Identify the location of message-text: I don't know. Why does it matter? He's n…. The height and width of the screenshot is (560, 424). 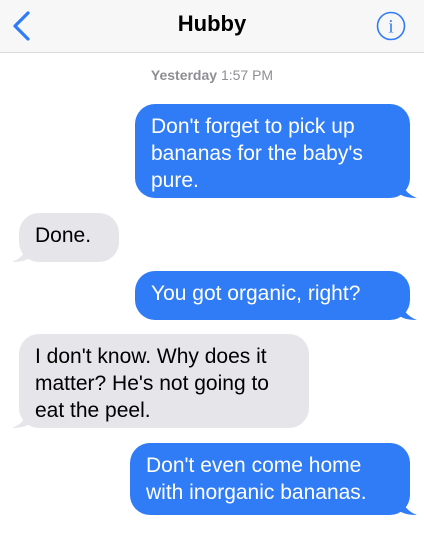
(152, 383).